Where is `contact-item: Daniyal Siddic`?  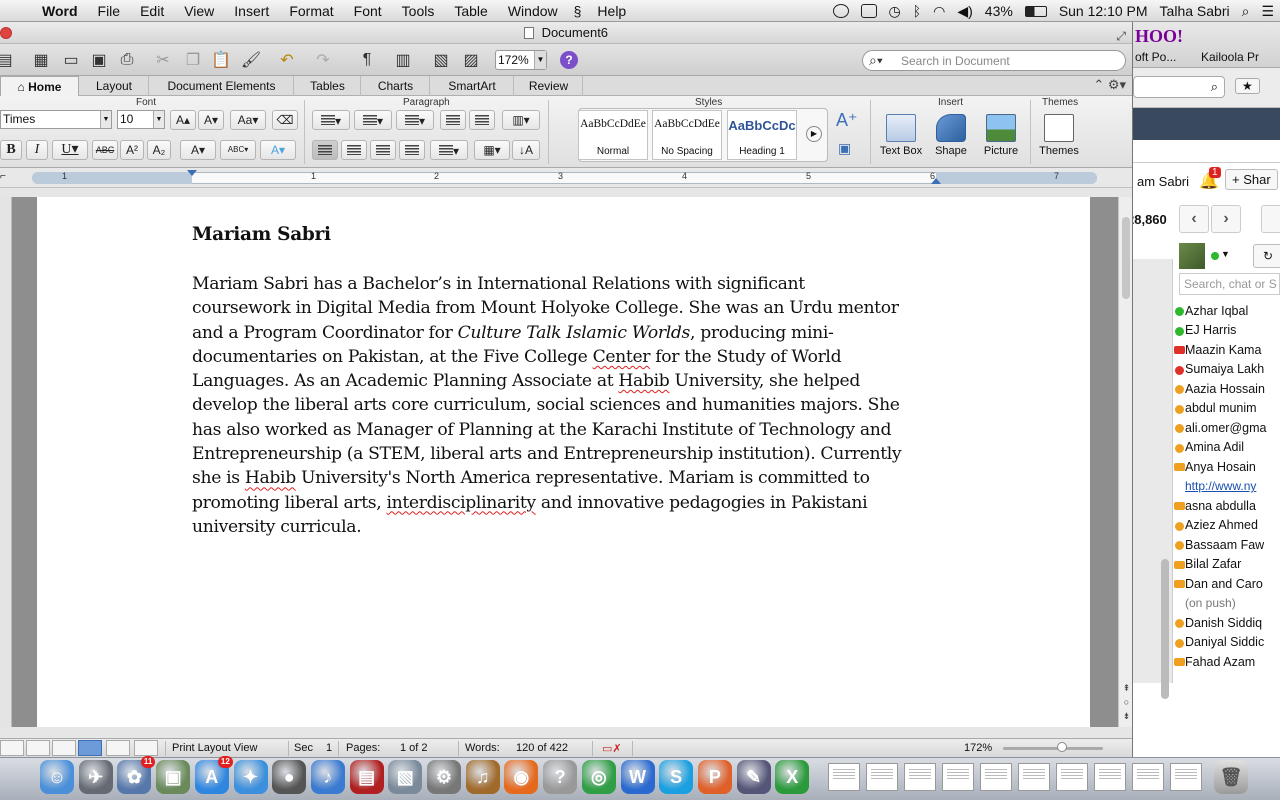 contact-item: Daniyal Siddic is located at coordinates (1226, 643).